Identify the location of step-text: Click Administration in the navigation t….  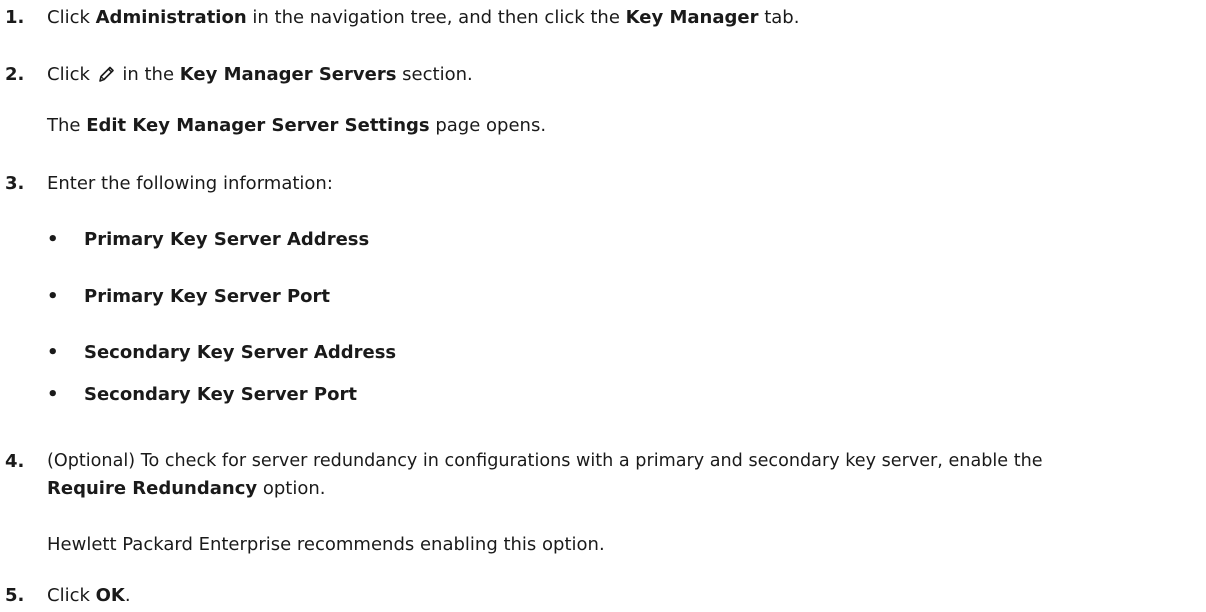
(423, 17).